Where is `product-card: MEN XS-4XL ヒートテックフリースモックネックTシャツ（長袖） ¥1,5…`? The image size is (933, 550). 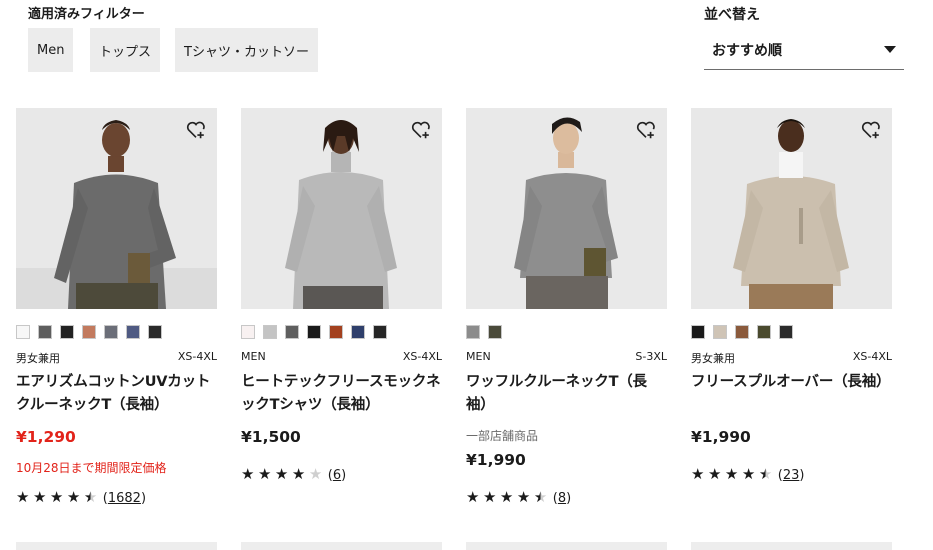 product-card: MEN XS-4XL ヒートテックフリースモックネックTシャツ（長袖） ¥1,5… is located at coordinates (341, 295).